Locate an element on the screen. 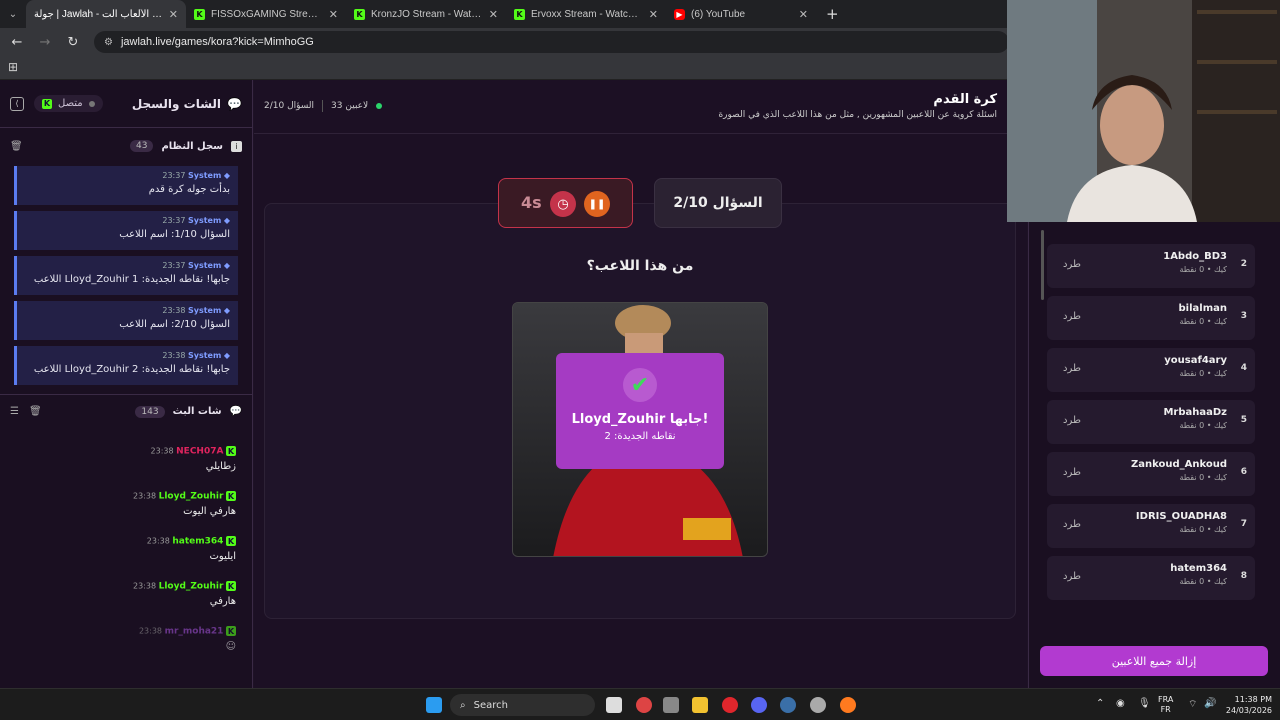 This screenshot has height=720, width=1280. tab-kronzjo: K KronzJO Stream - Watch Live o ✕ is located at coordinates (426, 14).